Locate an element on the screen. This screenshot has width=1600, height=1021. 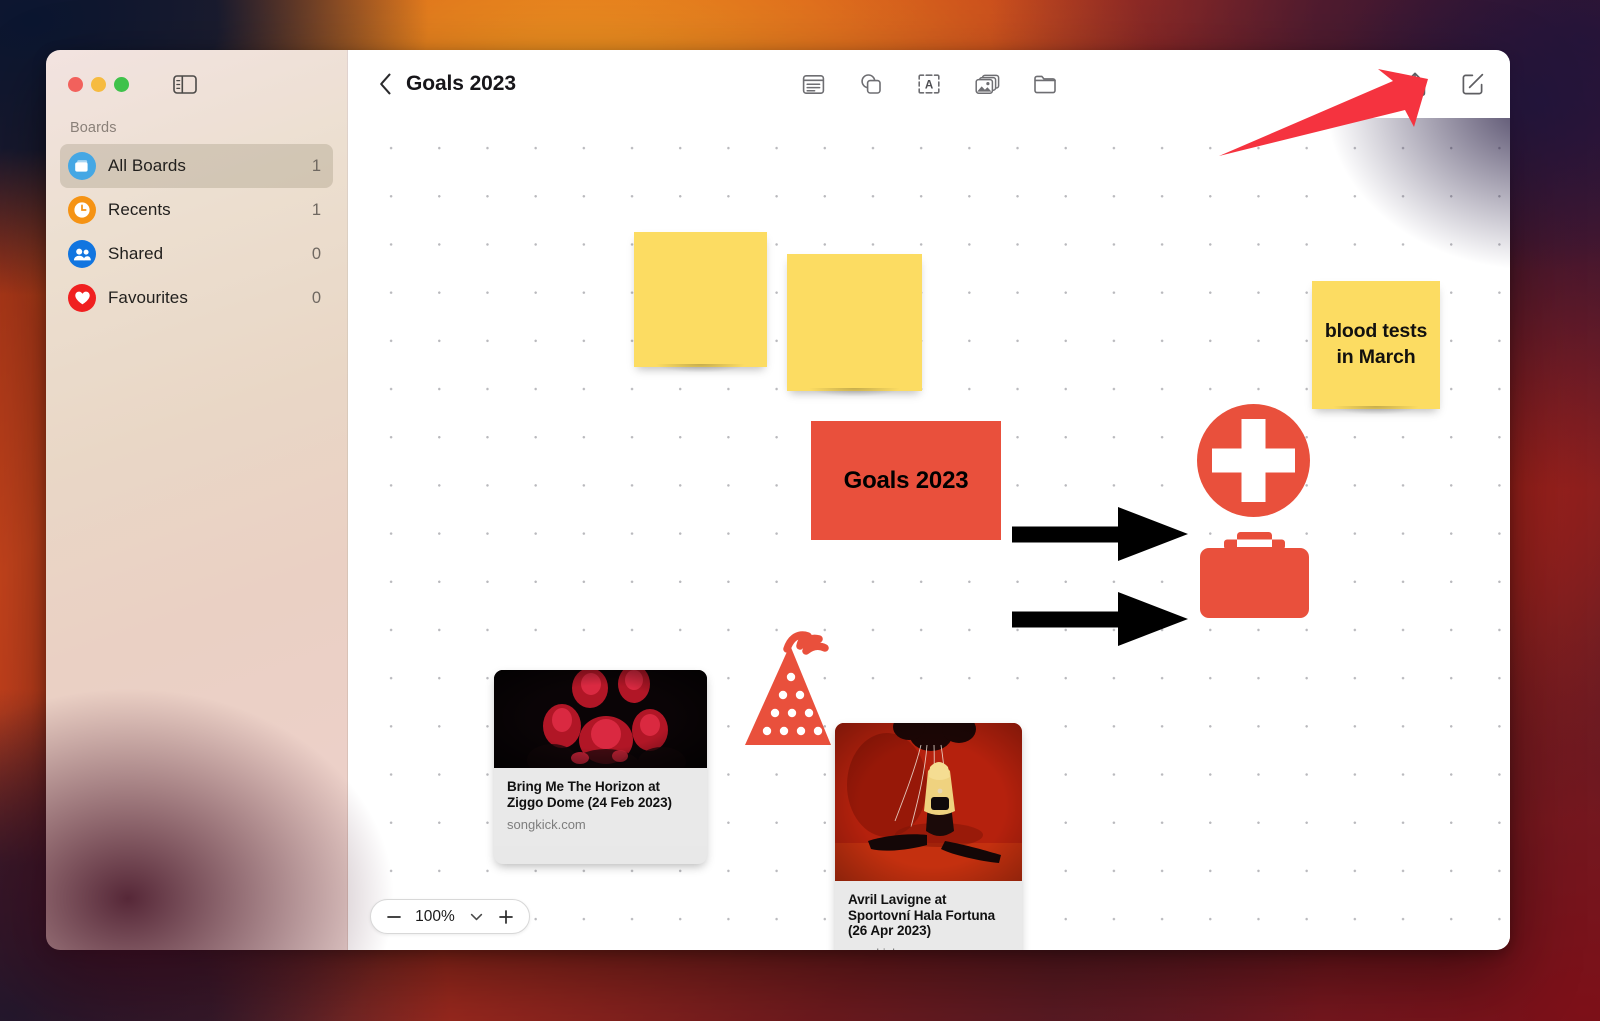
back-chevron-icon is located at coordinates (385, 84).